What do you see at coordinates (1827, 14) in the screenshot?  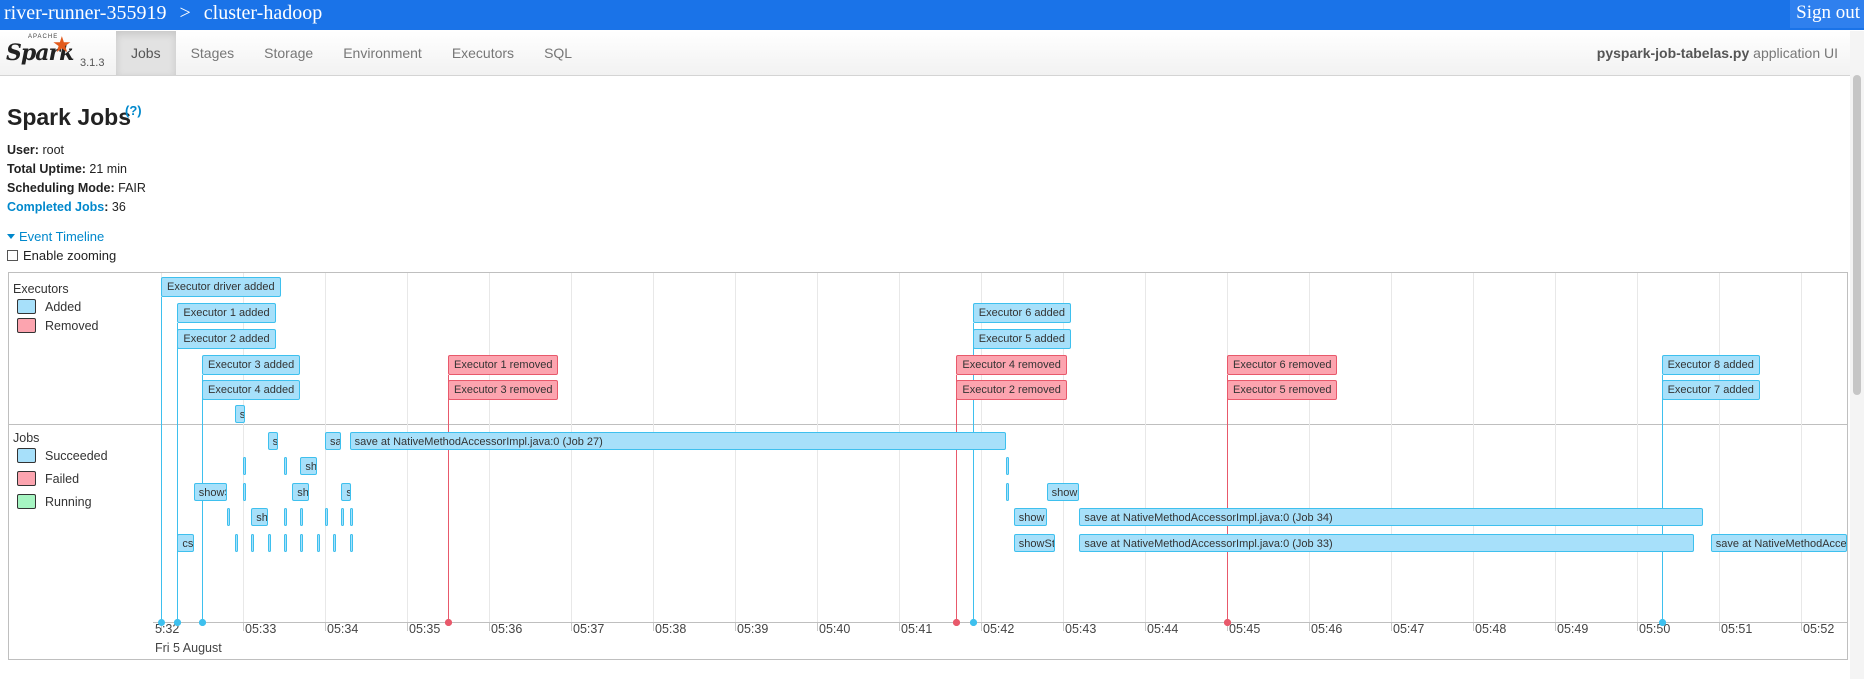 I see `sign-out-button: Sign out` at bounding box center [1827, 14].